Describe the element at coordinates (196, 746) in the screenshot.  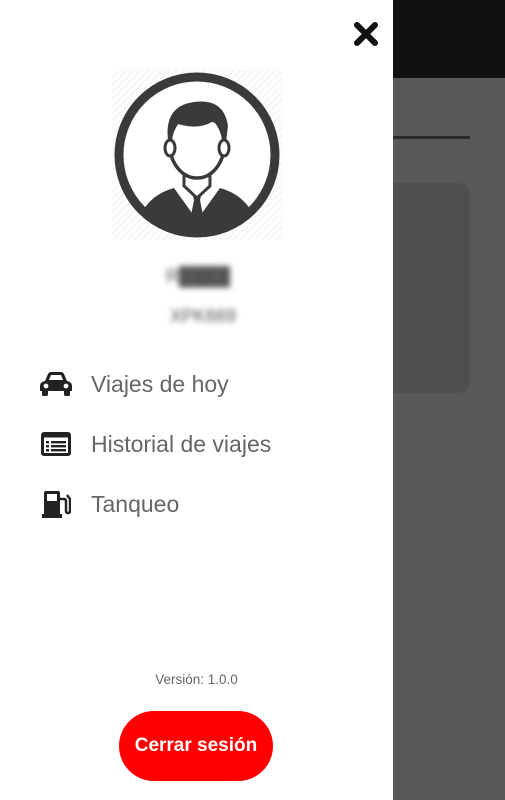
I see `logout-button: Cerrar sesión` at that location.